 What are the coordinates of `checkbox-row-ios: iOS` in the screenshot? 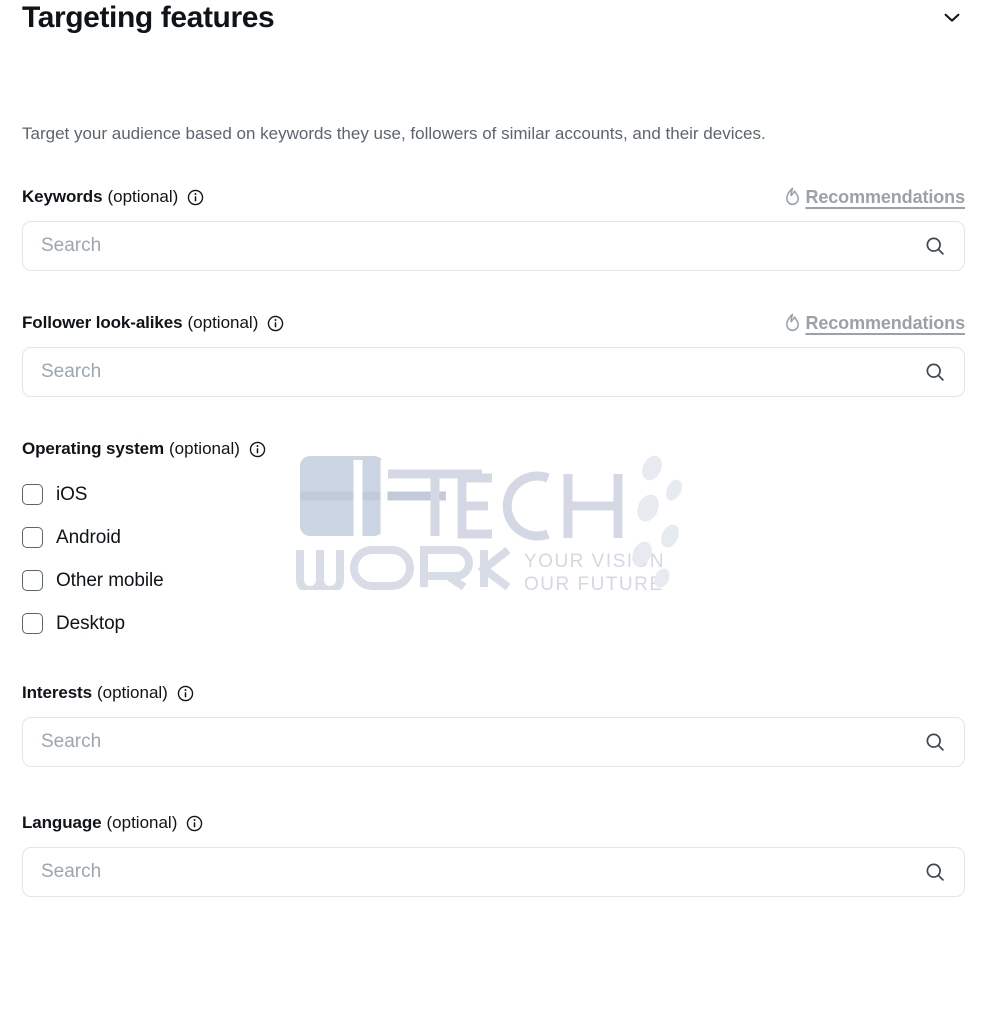 It's located at (493, 494).